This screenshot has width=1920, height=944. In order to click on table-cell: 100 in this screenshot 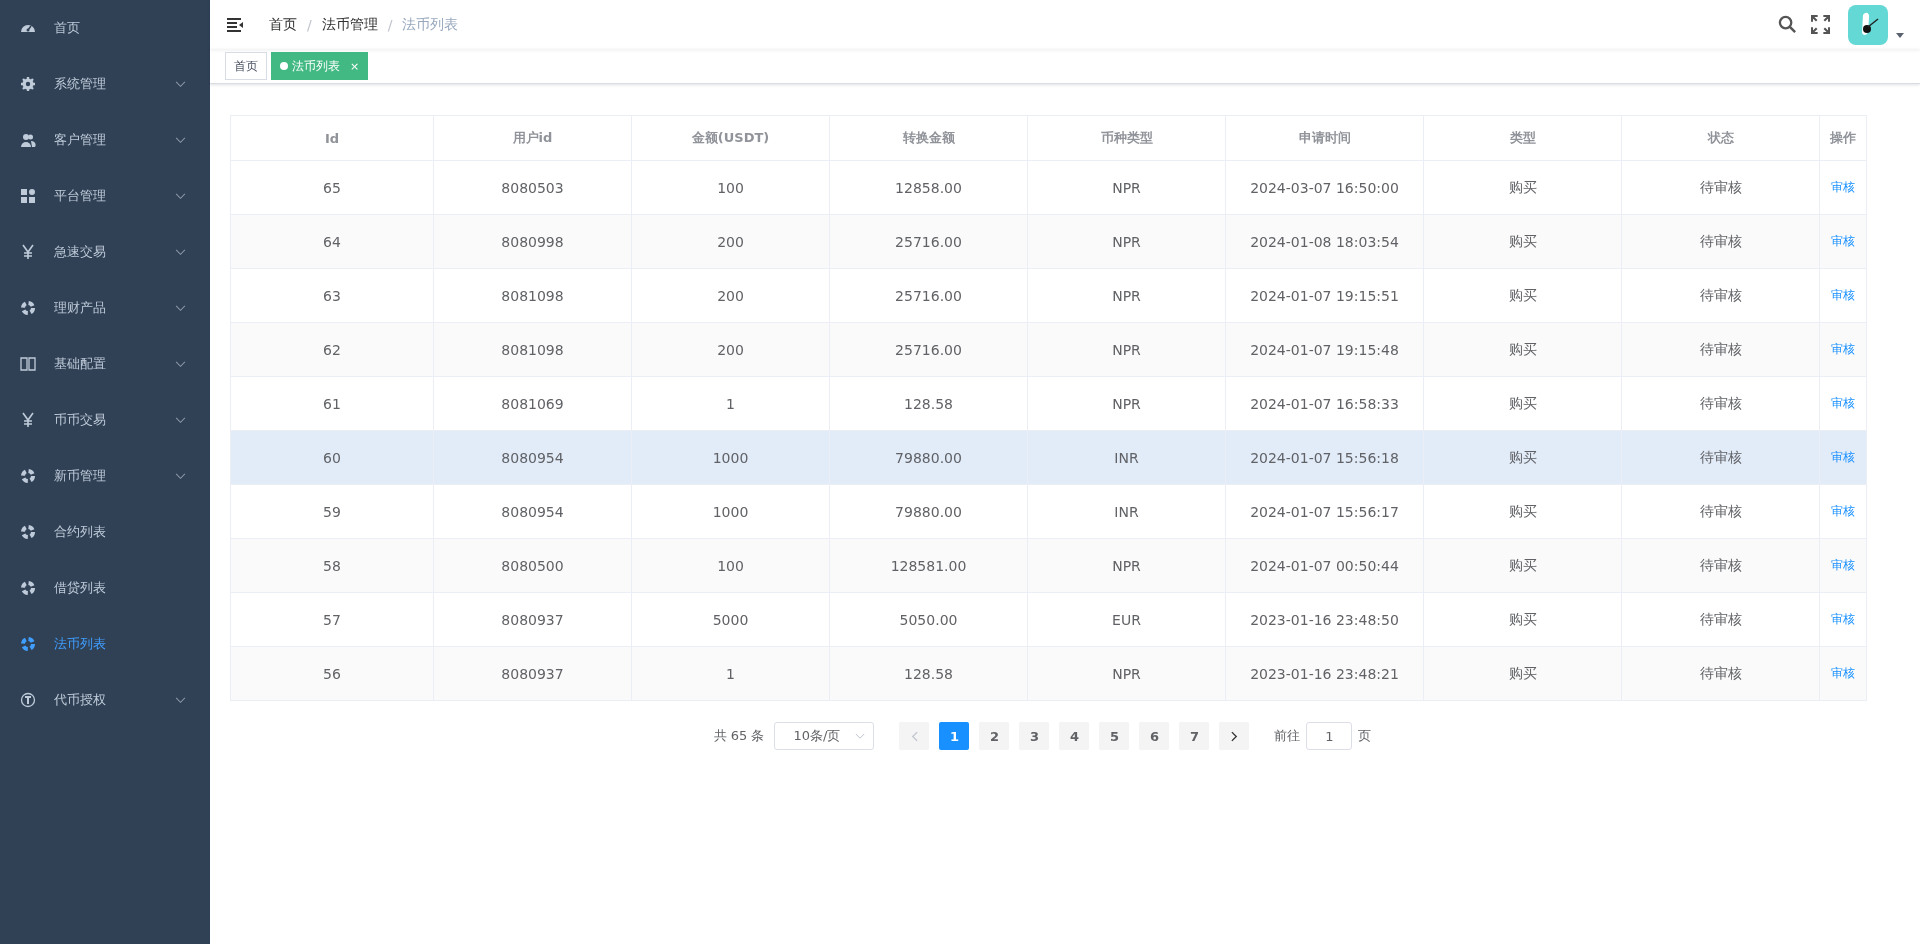, I will do `click(730, 565)`.